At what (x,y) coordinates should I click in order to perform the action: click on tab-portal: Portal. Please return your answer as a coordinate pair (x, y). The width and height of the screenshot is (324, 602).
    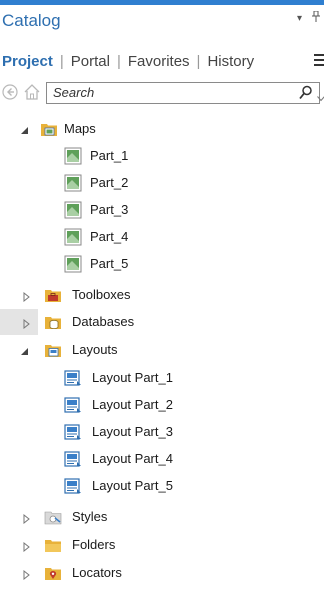
    Looking at the image, I should click on (90, 61).